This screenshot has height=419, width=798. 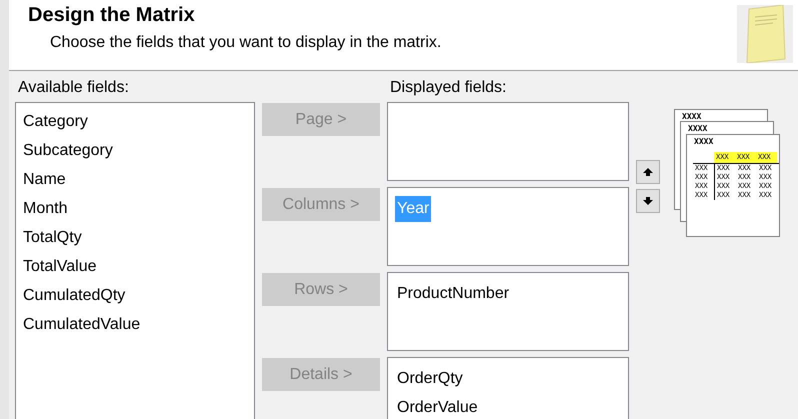 I want to click on up-arrow-icon, so click(x=648, y=172).